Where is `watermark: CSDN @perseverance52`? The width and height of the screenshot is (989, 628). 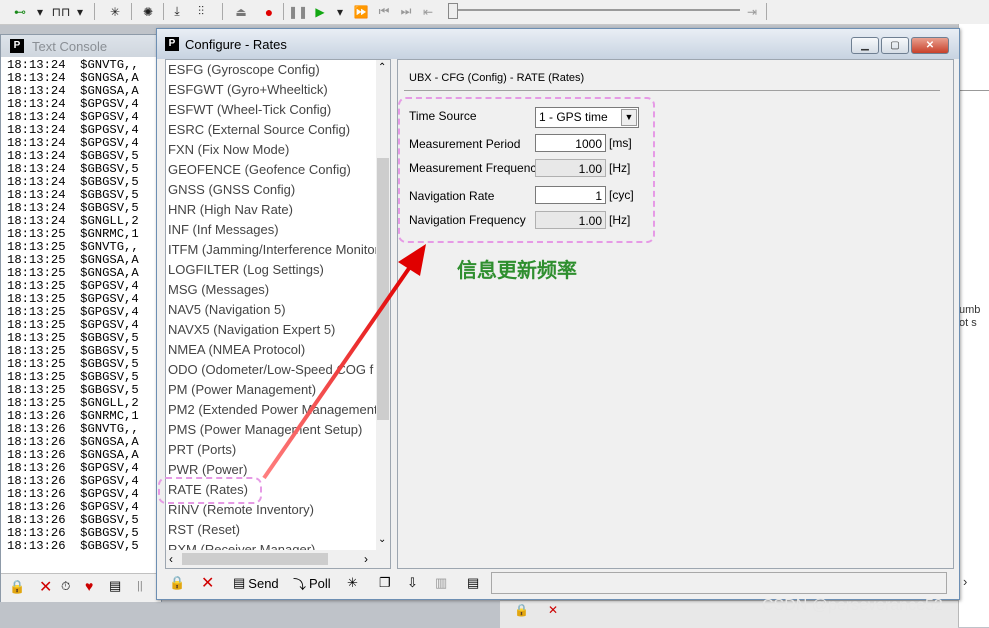
watermark: CSDN @perseverance52 is located at coordinates (852, 605).